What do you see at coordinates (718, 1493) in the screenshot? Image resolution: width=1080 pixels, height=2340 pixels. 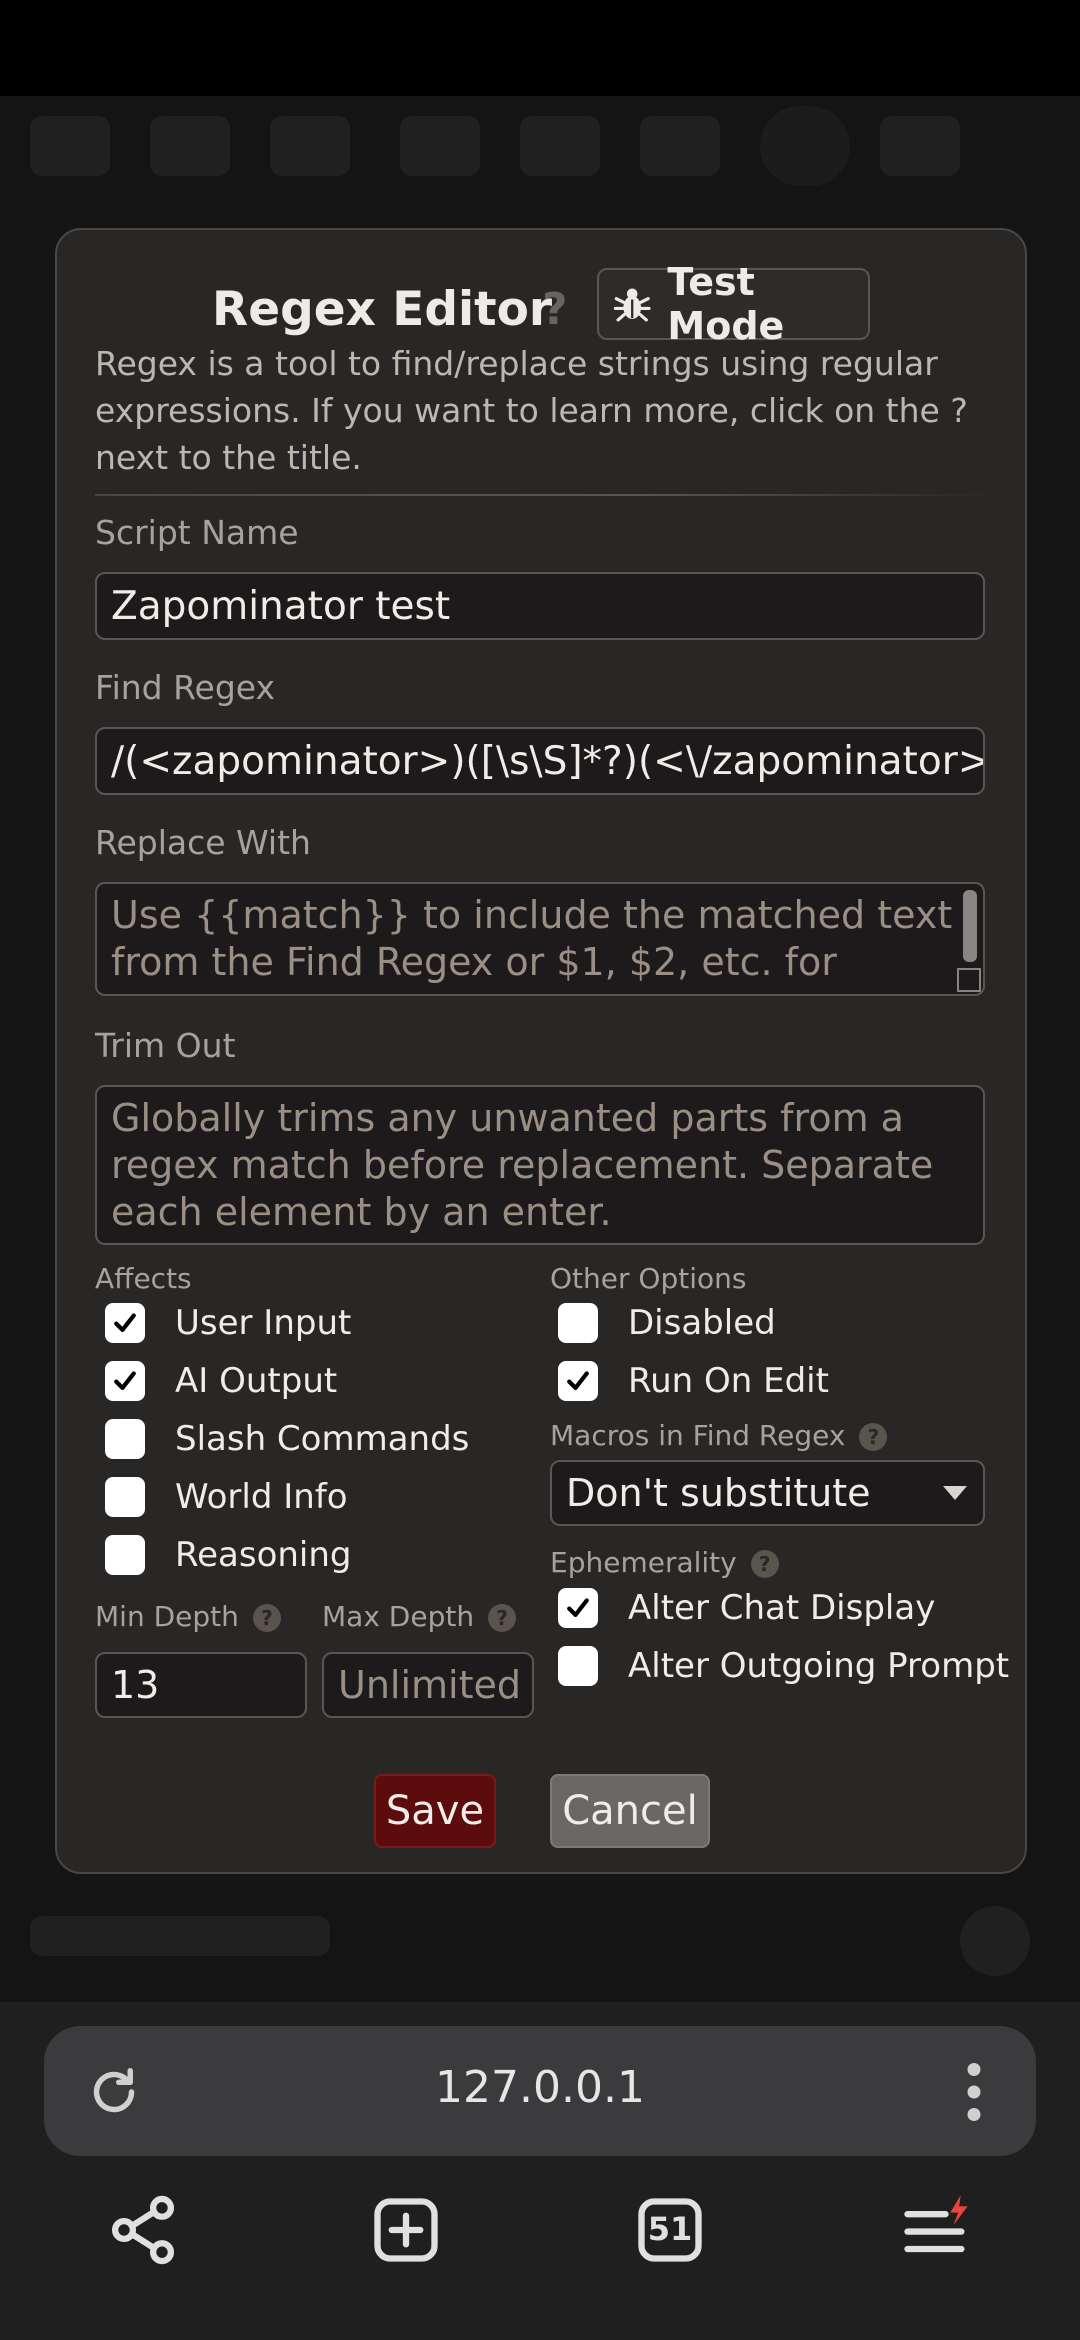 I see `macros-selected-value: Don't substitute` at bounding box center [718, 1493].